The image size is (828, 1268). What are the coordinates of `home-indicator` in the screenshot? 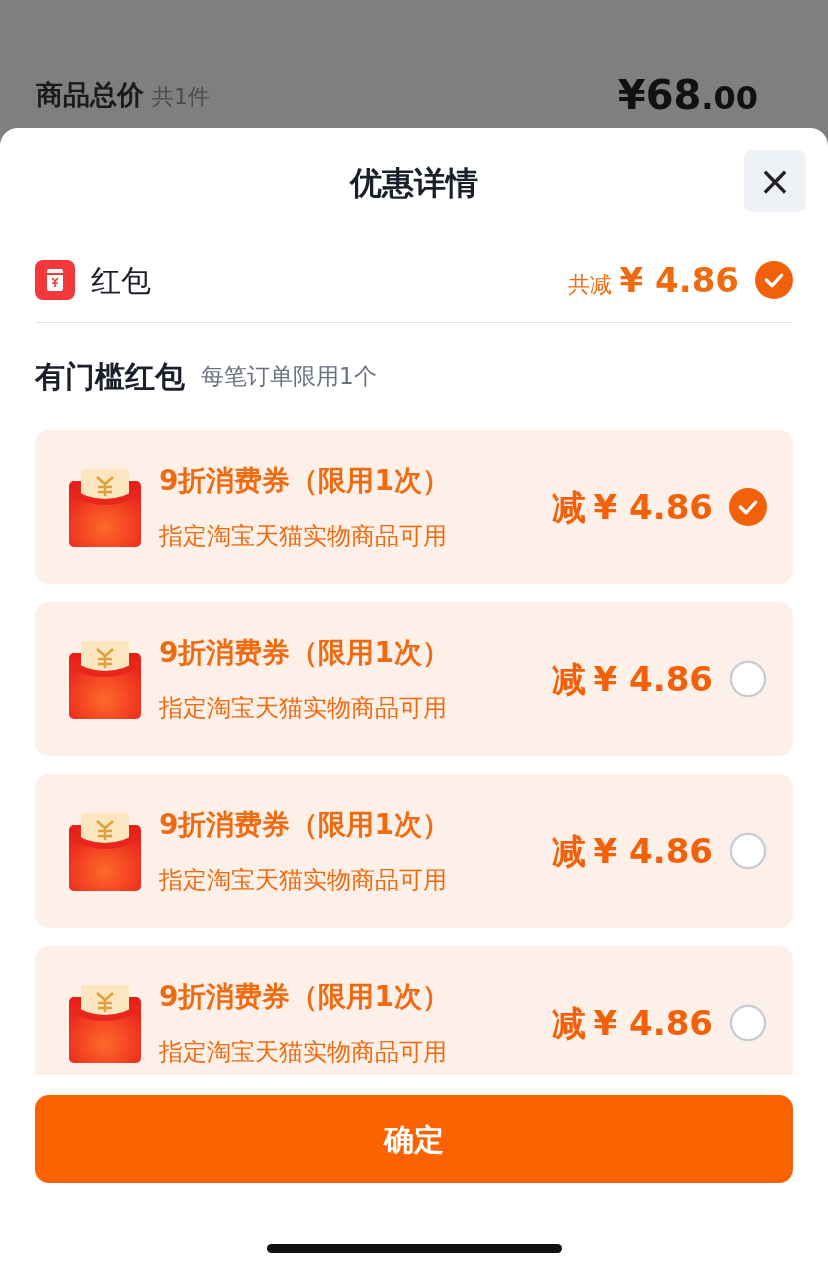 It's located at (414, 1248).